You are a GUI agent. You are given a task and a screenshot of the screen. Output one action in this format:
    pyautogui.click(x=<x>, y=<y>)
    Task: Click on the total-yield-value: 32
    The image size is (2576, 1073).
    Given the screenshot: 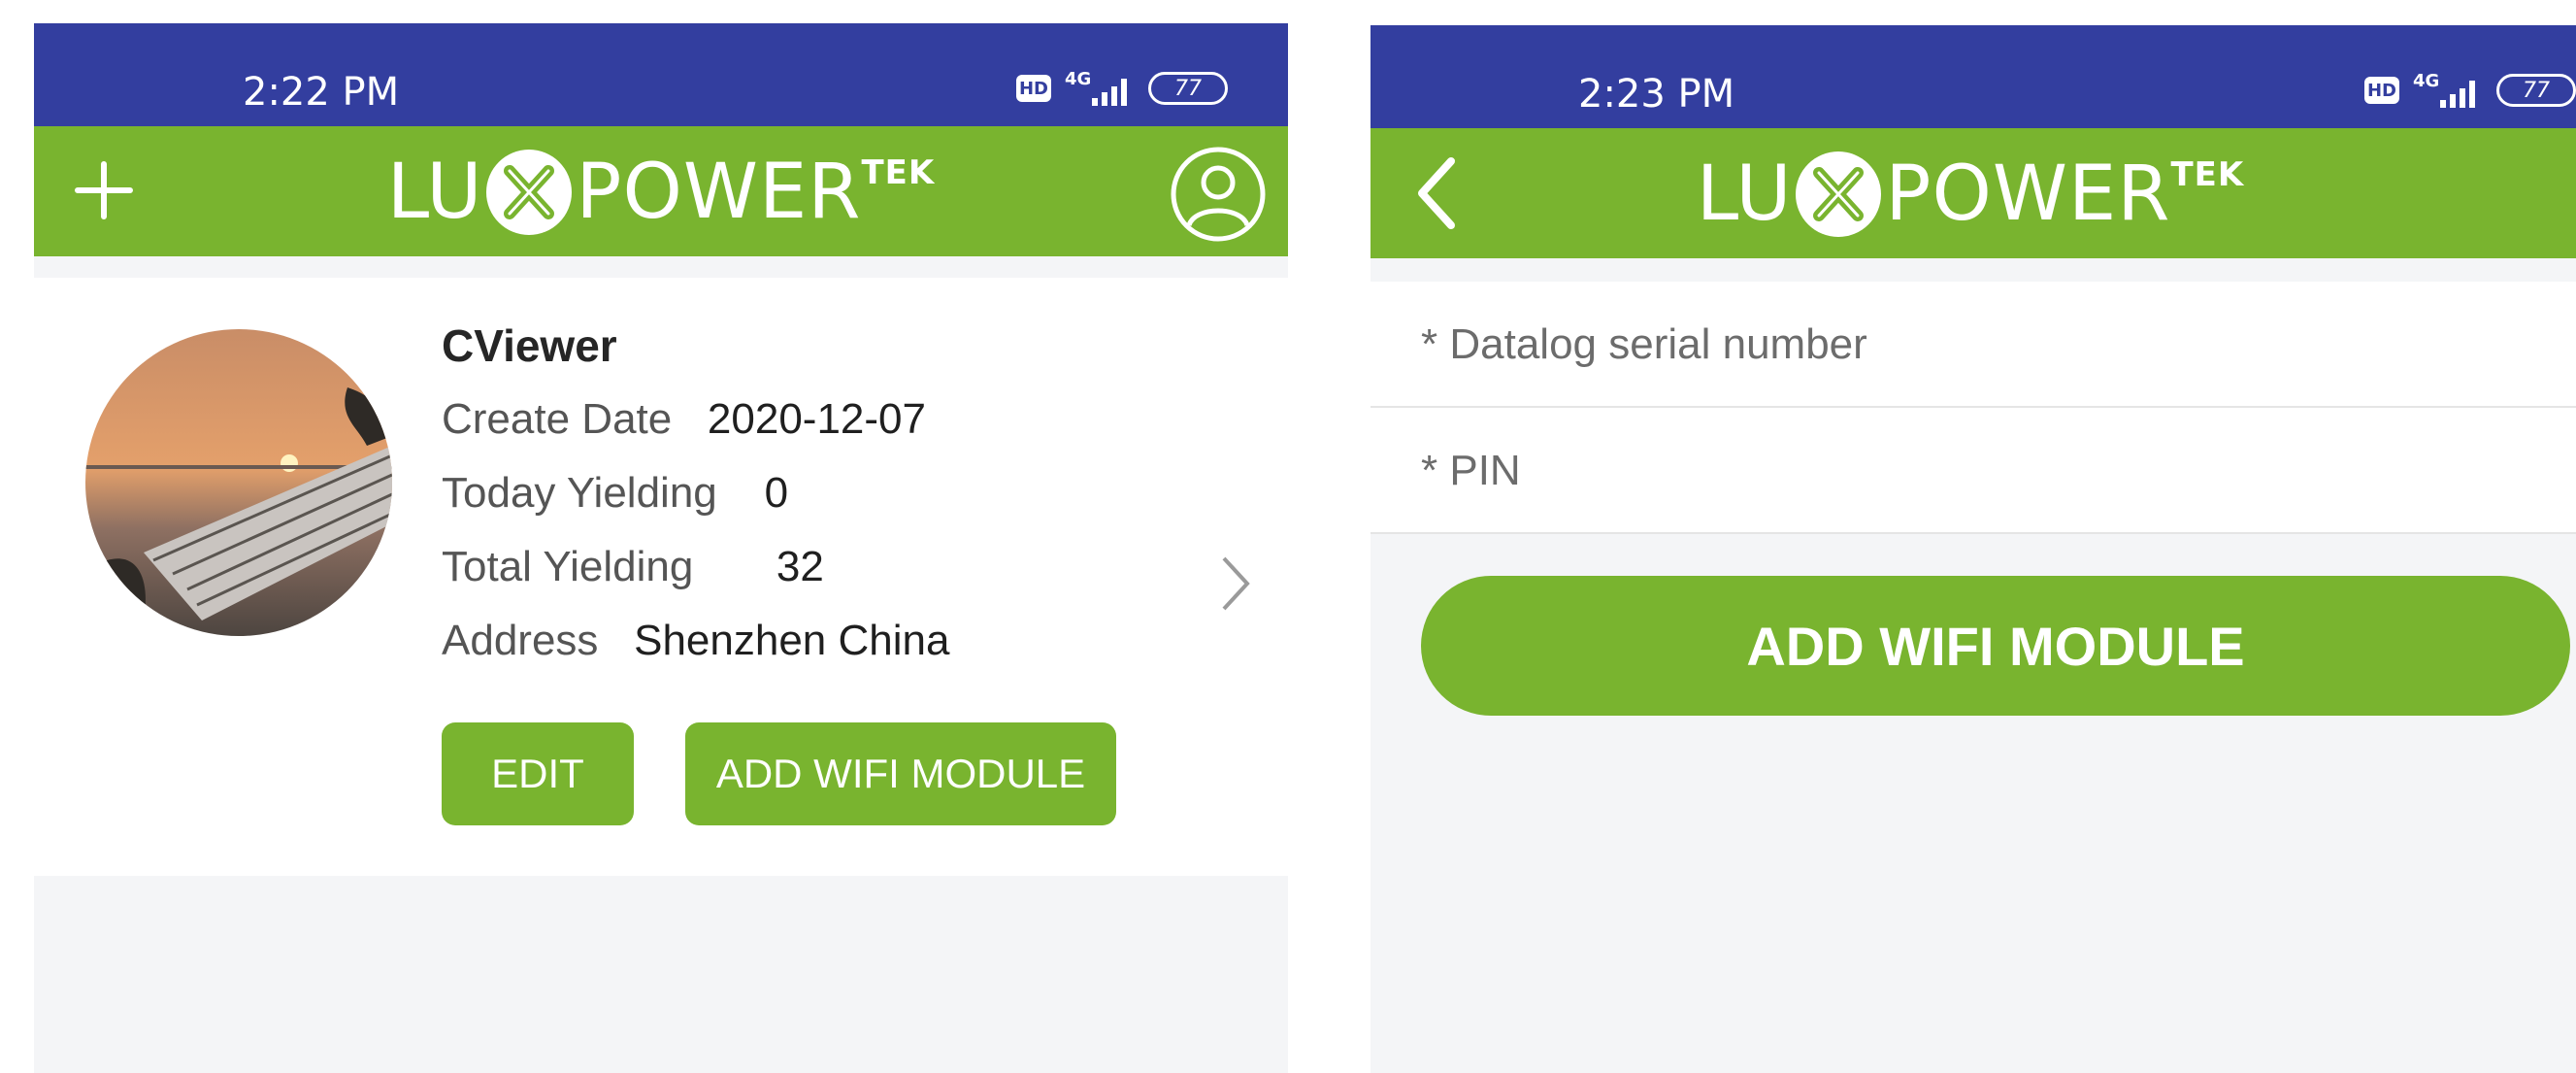 What is the action you would take?
    pyautogui.click(x=800, y=566)
    